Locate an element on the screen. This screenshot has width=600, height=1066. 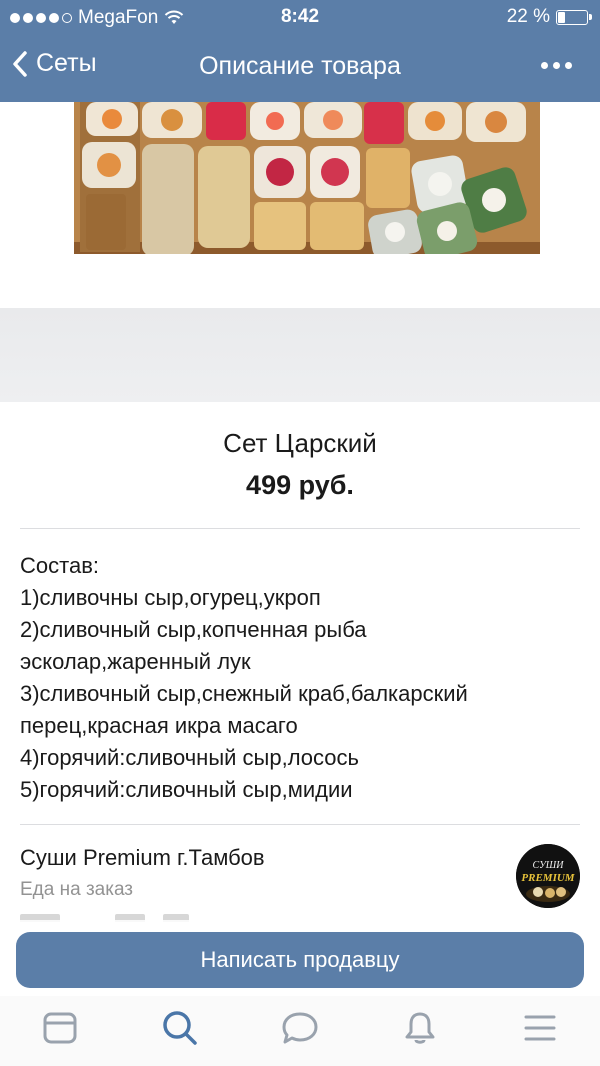
tab-notifications is located at coordinates (420, 1028).